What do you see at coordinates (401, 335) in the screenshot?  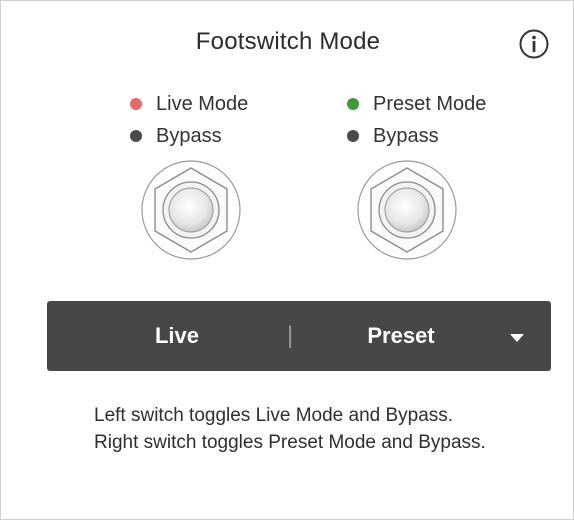 I see `mode-preset-label: Preset` at bounding box center [401, 335].